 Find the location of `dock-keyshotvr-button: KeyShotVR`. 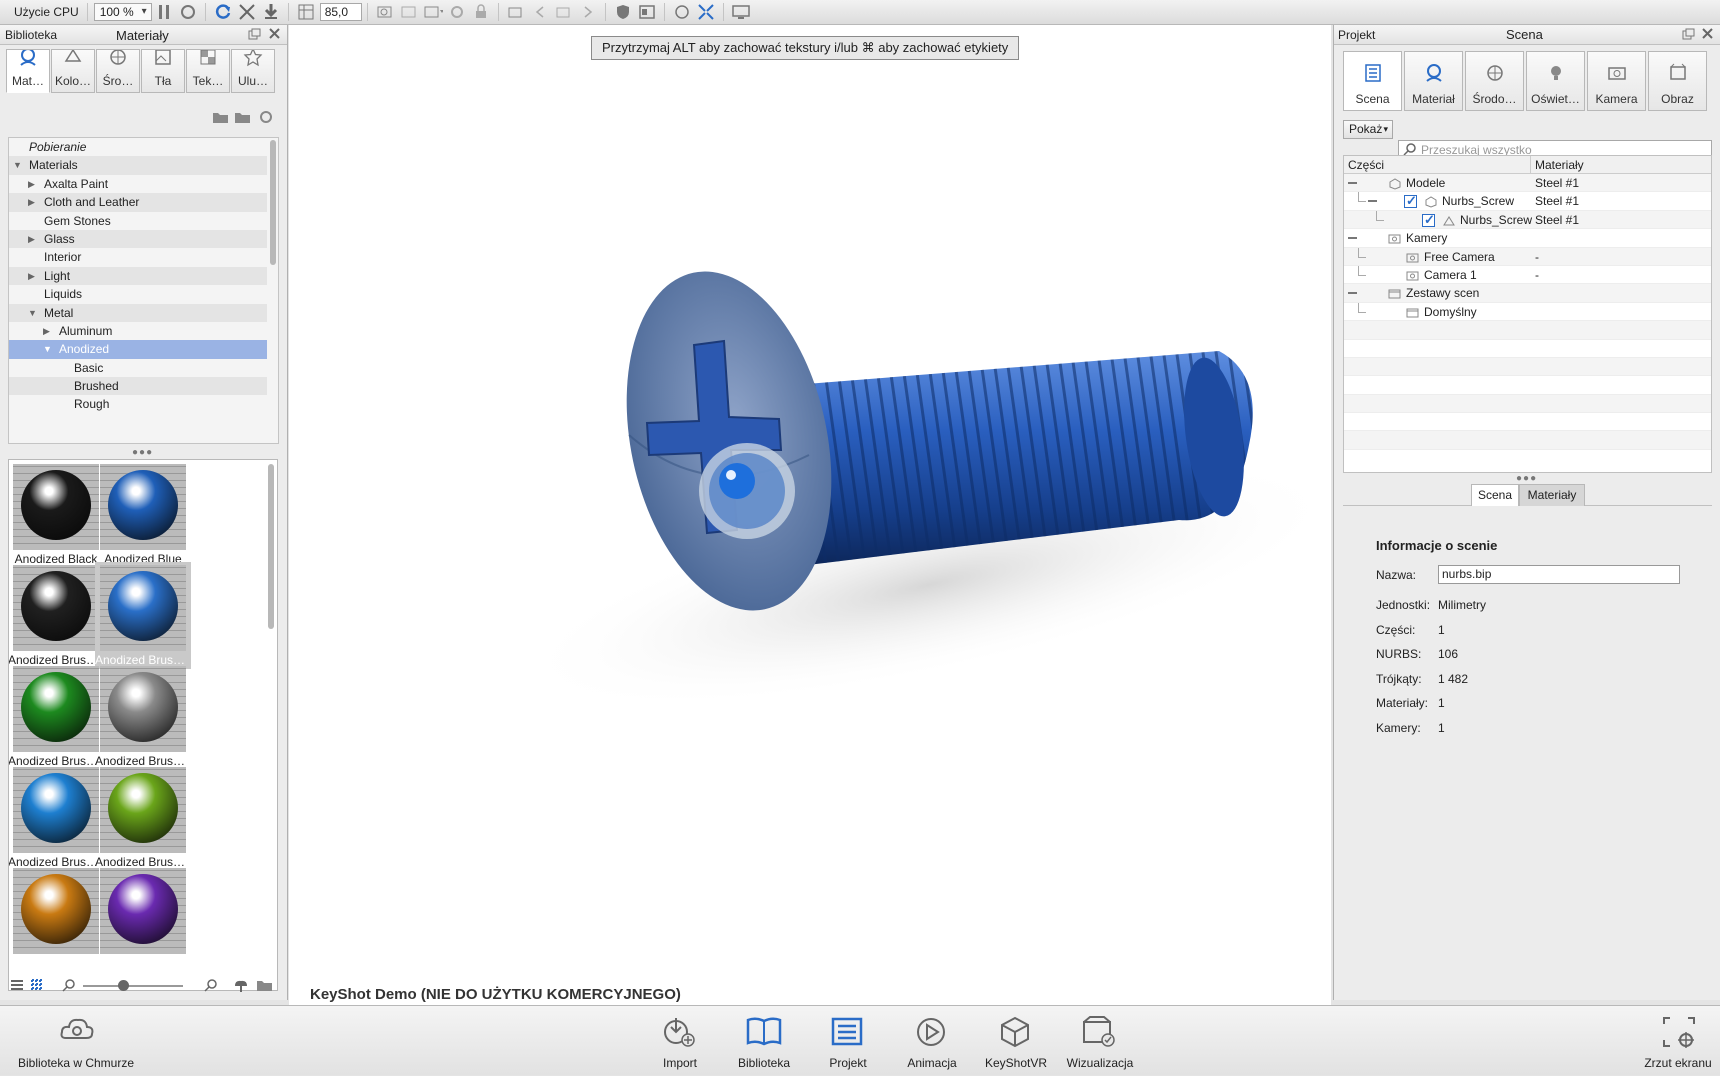

dock-keyshotvr-button: KeyShotVR is located at coordinates (1016, 1041).